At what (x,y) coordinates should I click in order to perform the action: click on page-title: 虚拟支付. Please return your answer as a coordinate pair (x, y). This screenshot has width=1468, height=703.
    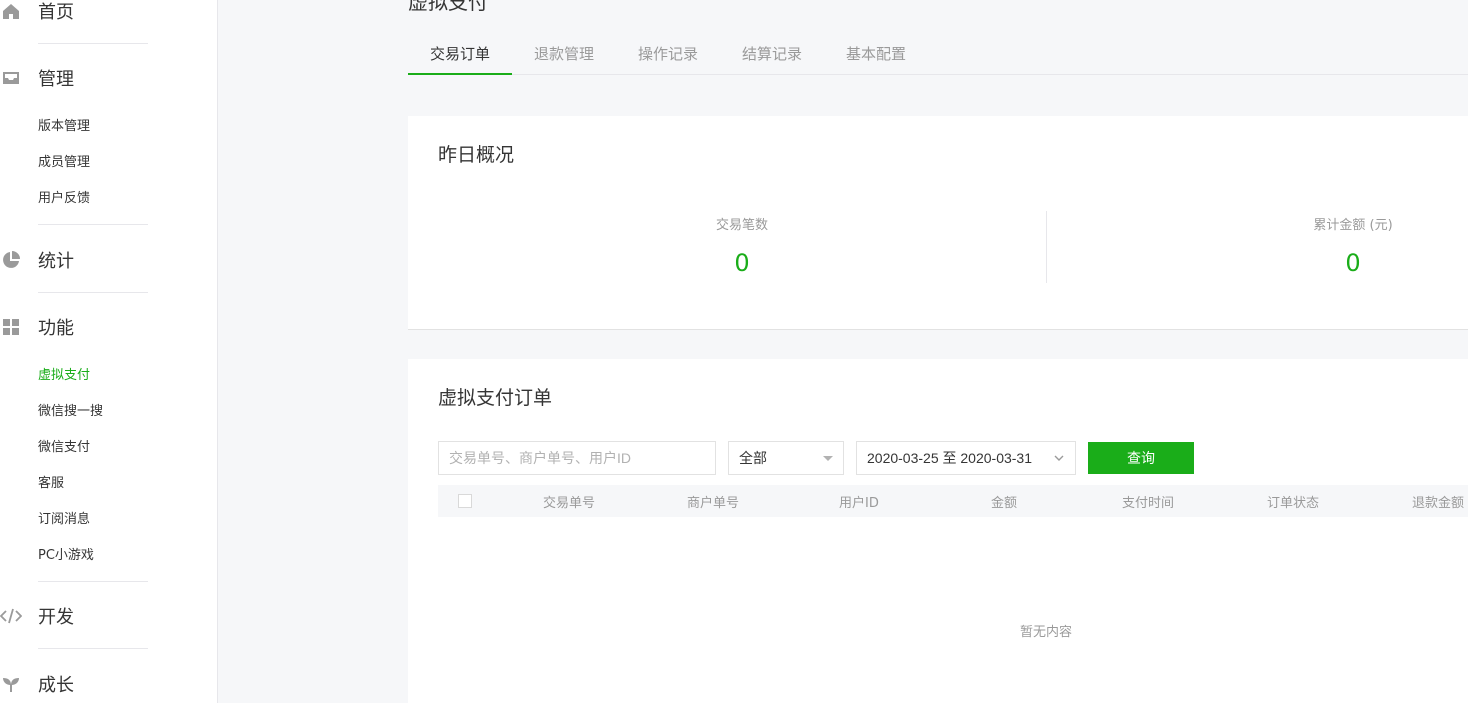
    Looking at the image, I should click on (448, 7).